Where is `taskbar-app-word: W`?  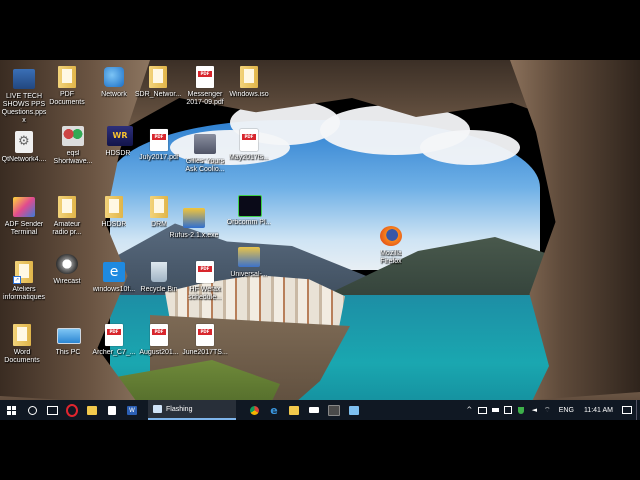 taskbar-app-word: W is located at coordinates (132, 410).